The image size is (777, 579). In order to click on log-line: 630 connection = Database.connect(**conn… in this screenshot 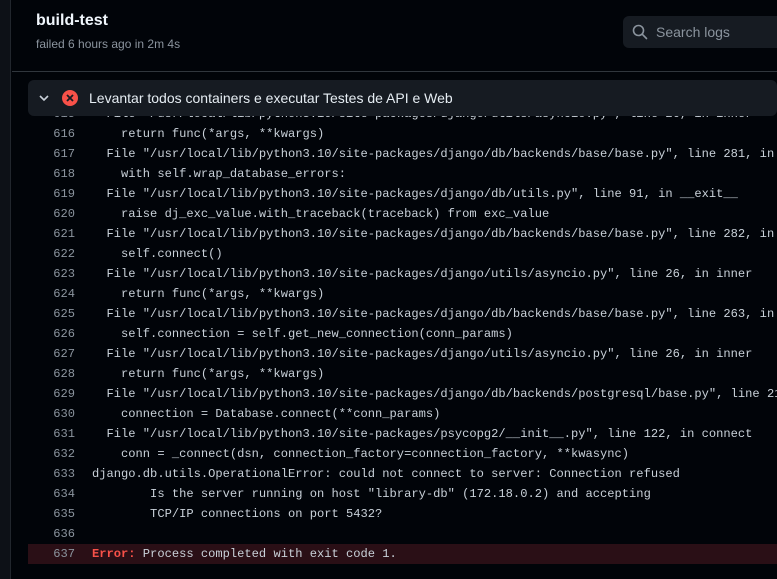, I will do `click(402, 414)`.